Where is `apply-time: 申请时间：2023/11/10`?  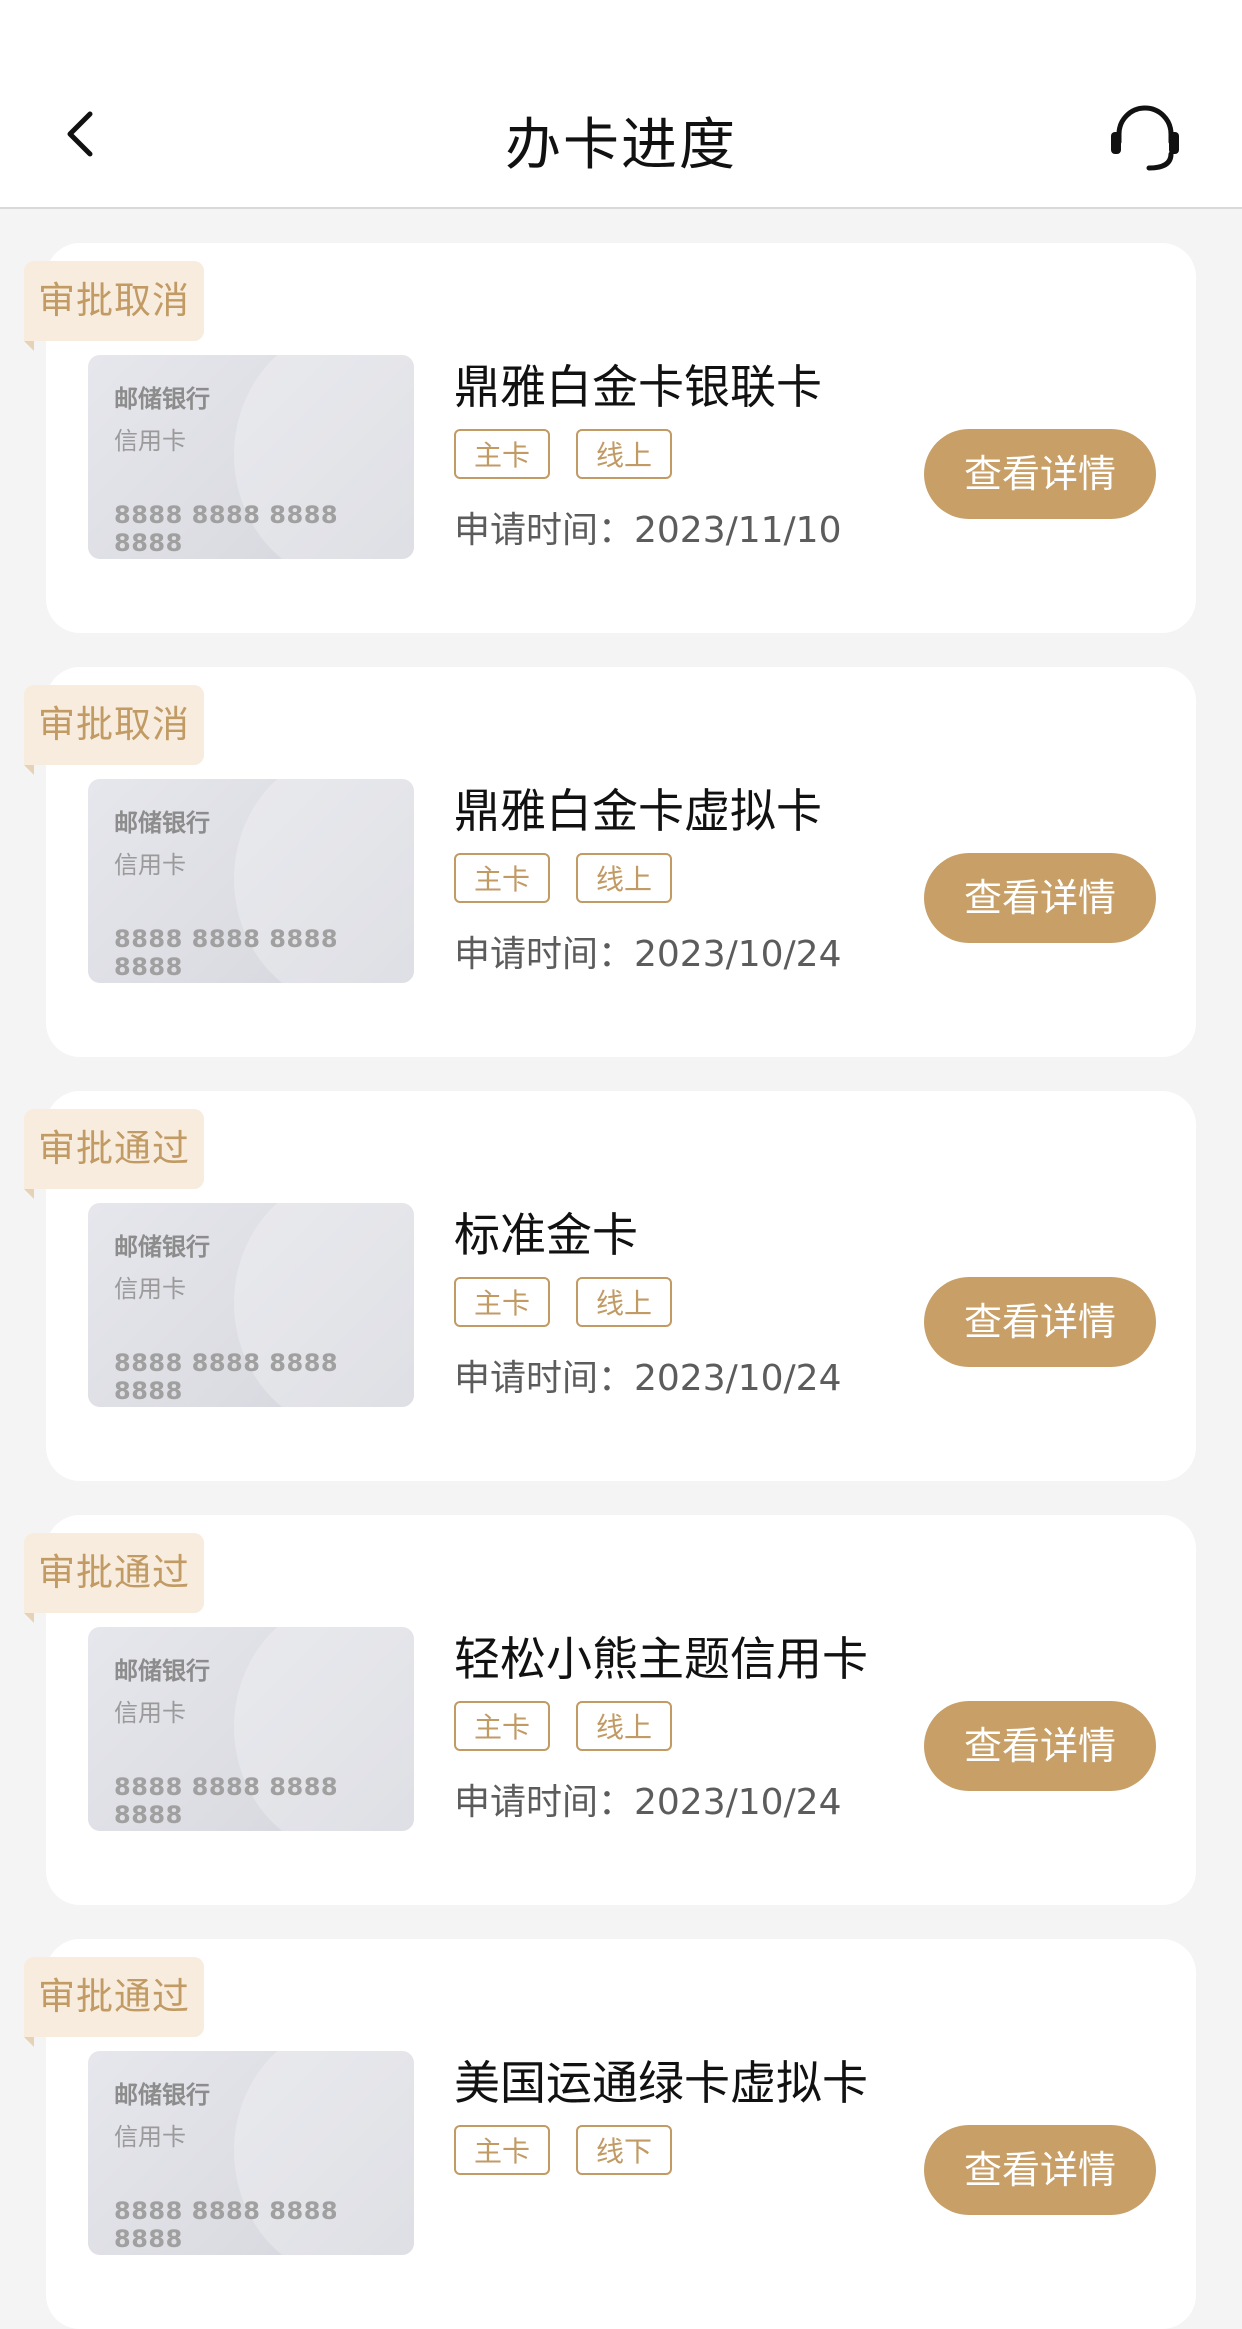 apply-time: 申请时间：2023/11/10 is located at coordinates (648, 530).